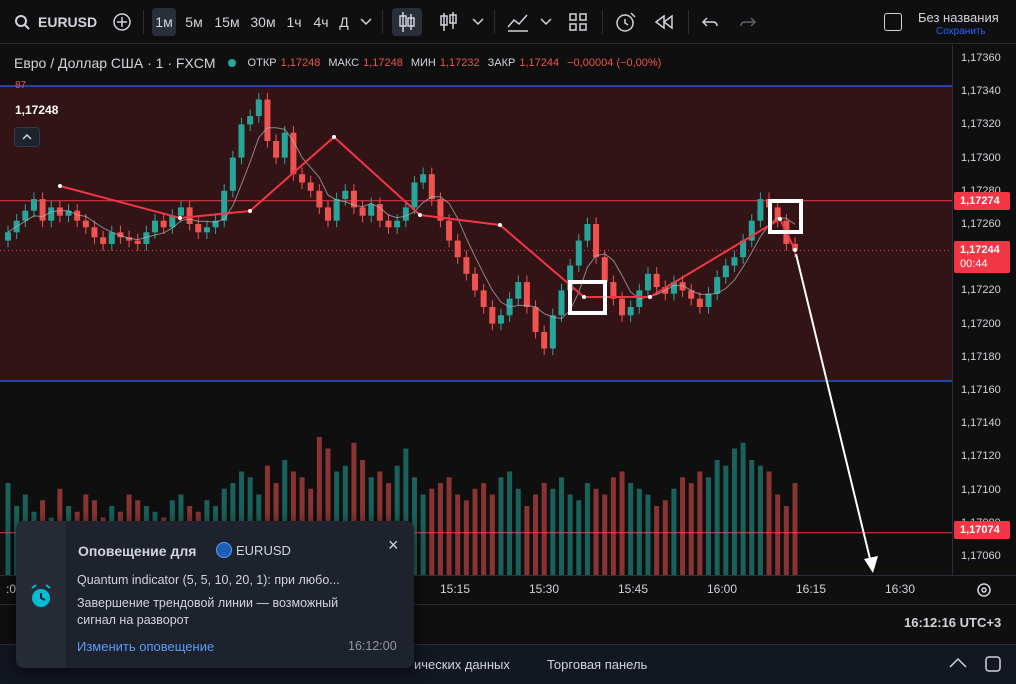 The width and height of the screenshot is (1016, 684). What do you see at coordinates (710, 22) in the screenshot?
I see `undo-icon` at bounding box center [710, 22].